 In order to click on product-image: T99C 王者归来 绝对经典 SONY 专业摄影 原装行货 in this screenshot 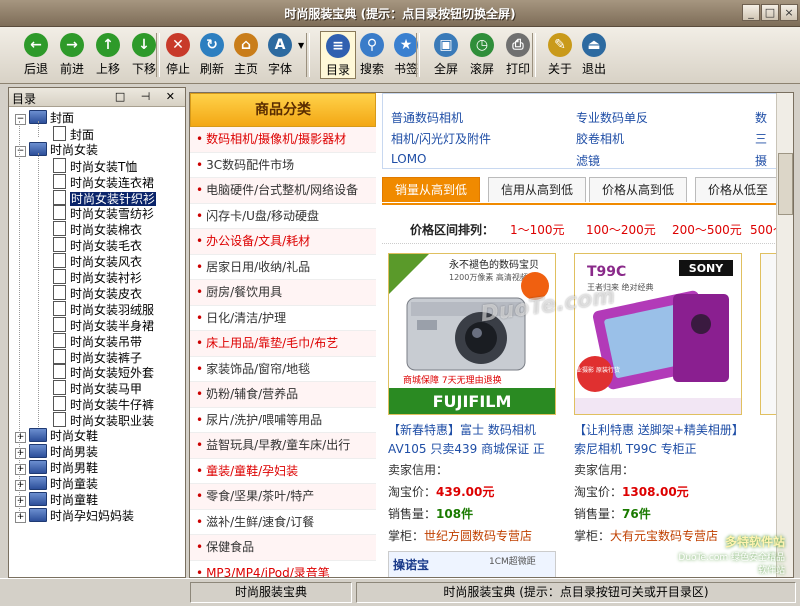, I will do `click(658, 334)`.